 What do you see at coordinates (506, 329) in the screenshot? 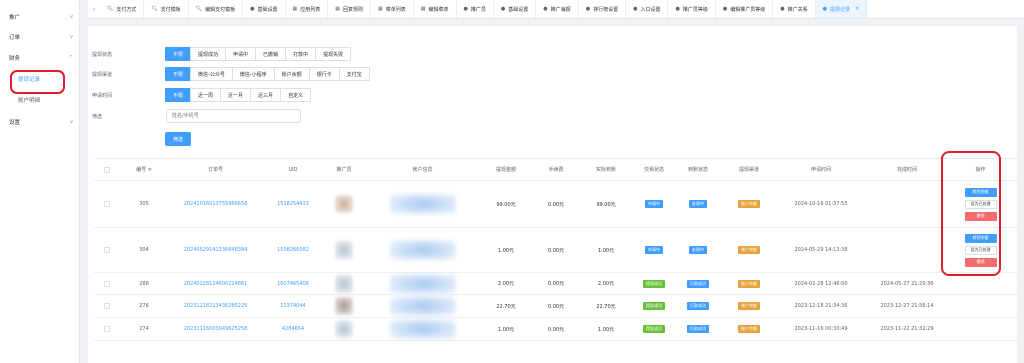
I see `col-amount: 1.00元` at bounding box center [506, 329].